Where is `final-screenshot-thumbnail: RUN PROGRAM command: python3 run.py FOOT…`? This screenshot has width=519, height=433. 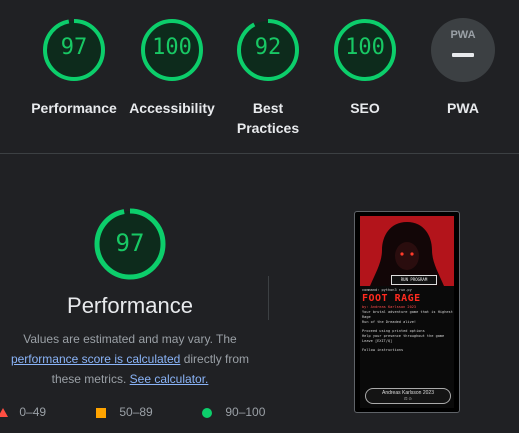
final-screenshot-thumbnail: RUN PROGRAM command: python3 run.py FOOT… is located at coordinates (407, 312).